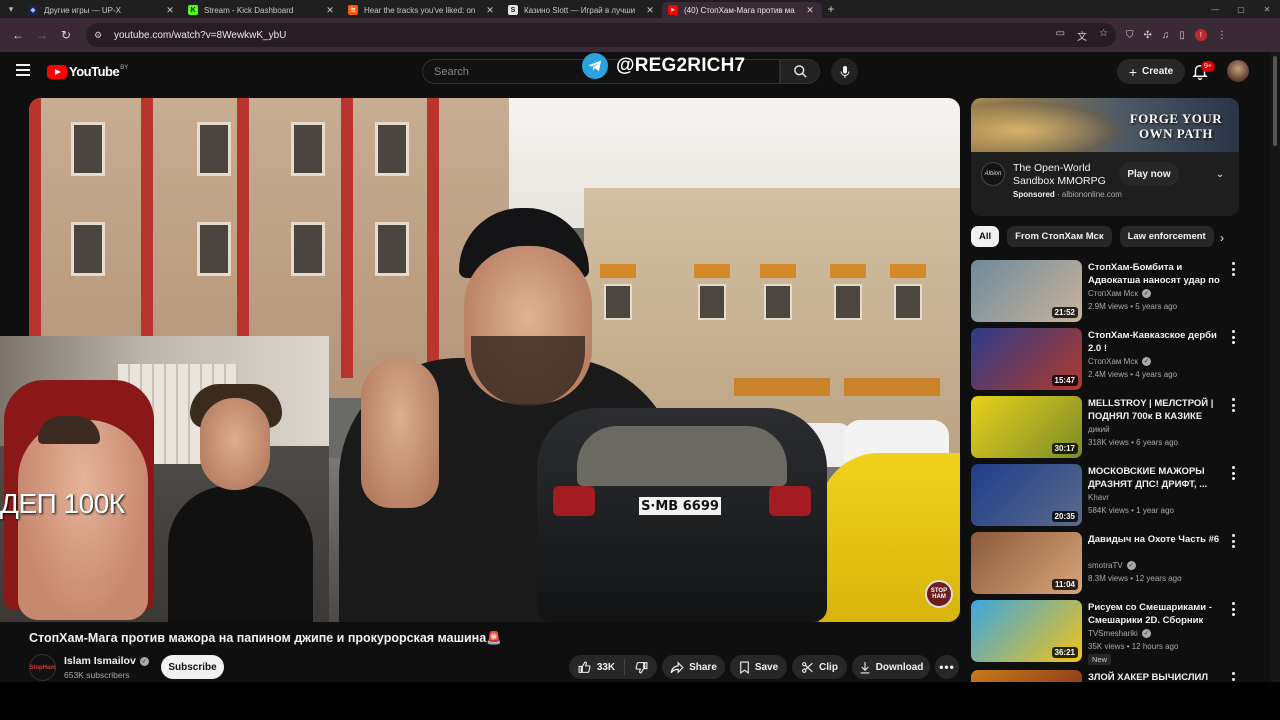  Describe the element at coordinates (742, 10) in the screenshot. I see `browser-tab-active: ▶ (40) СтопХам-Мага против ма ✕` at that location.